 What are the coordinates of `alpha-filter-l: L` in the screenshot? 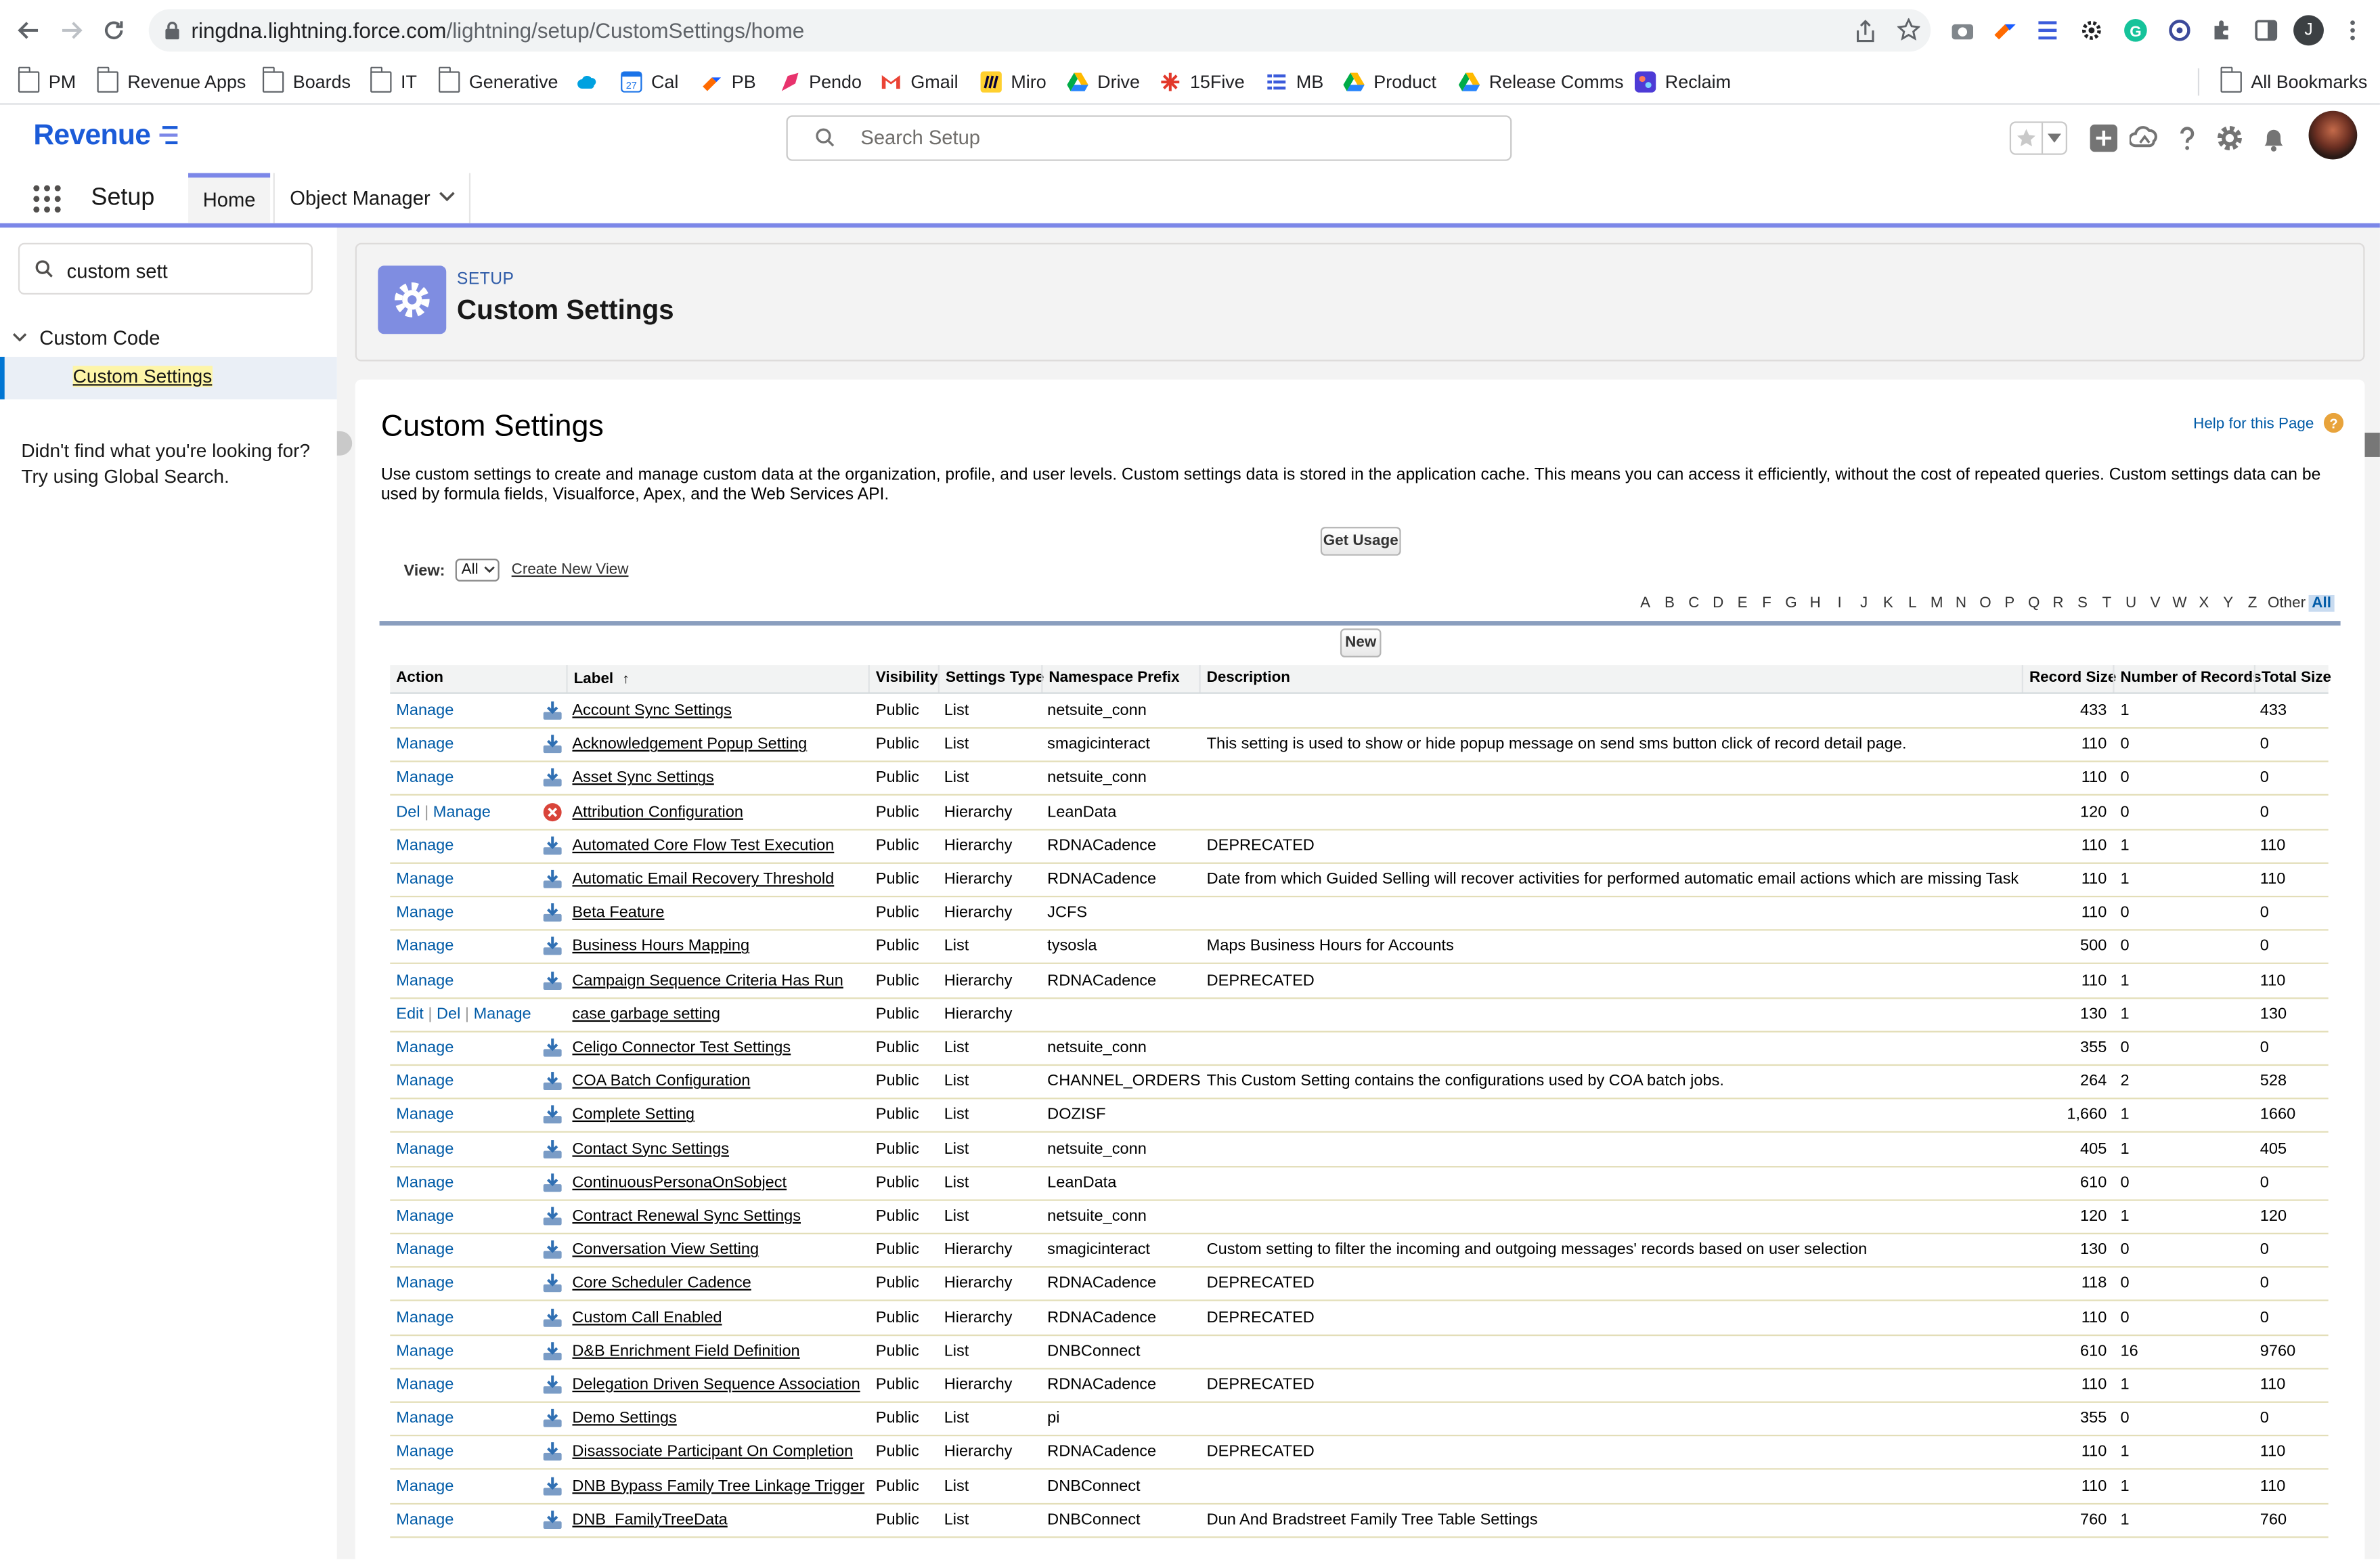 It's located at (1912, 604).